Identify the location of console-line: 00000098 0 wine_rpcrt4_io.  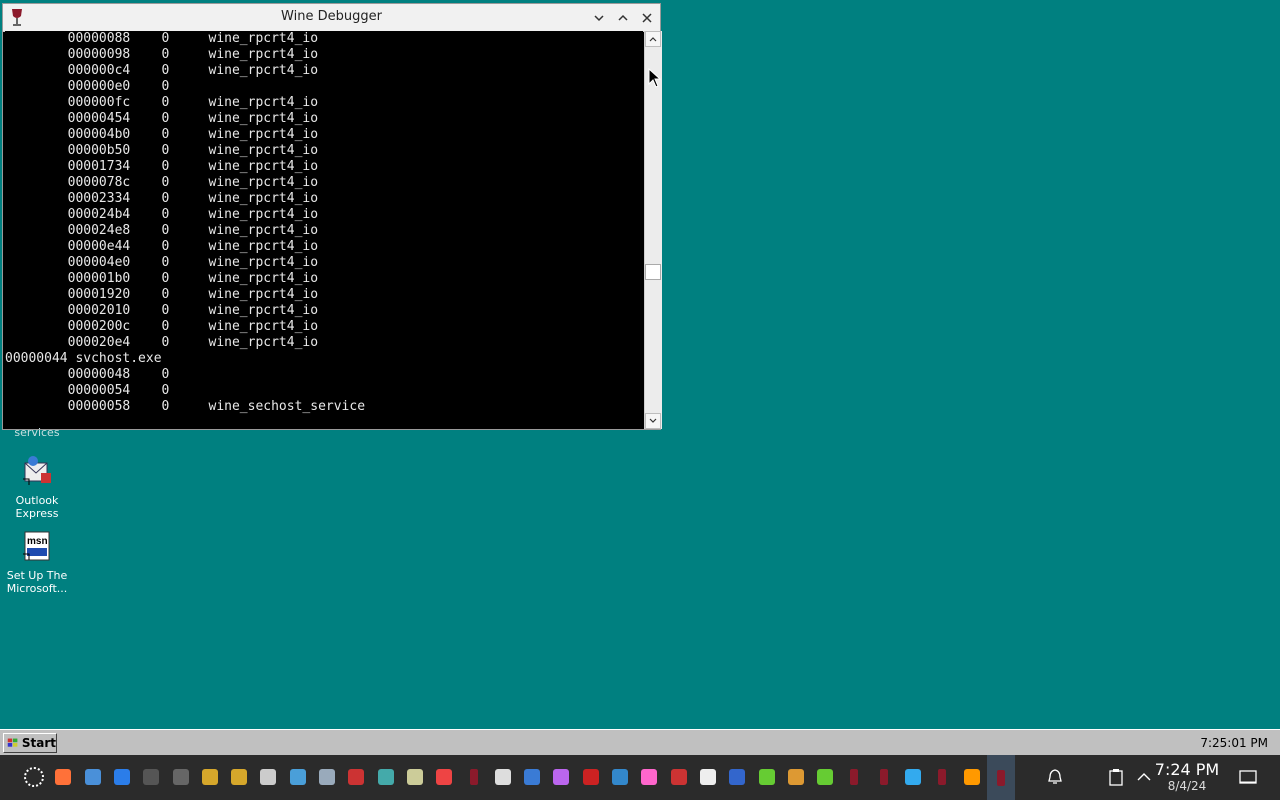
(162, 54).